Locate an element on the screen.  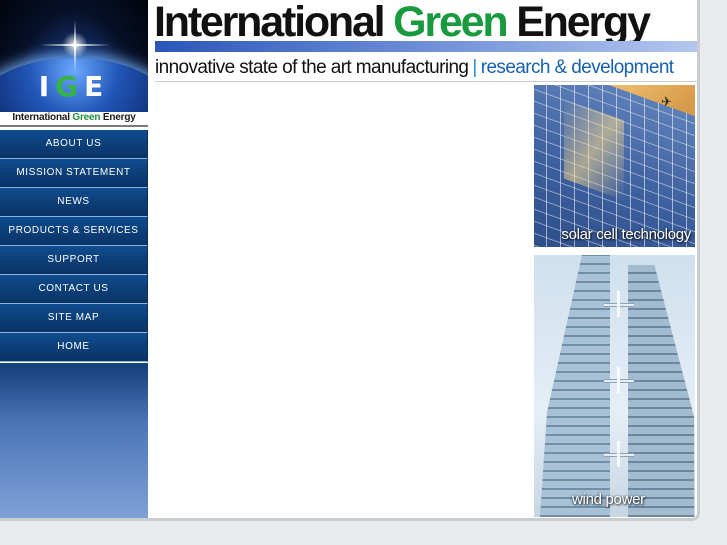
wind-power-label: wind power is located at coordinates (608, 499).